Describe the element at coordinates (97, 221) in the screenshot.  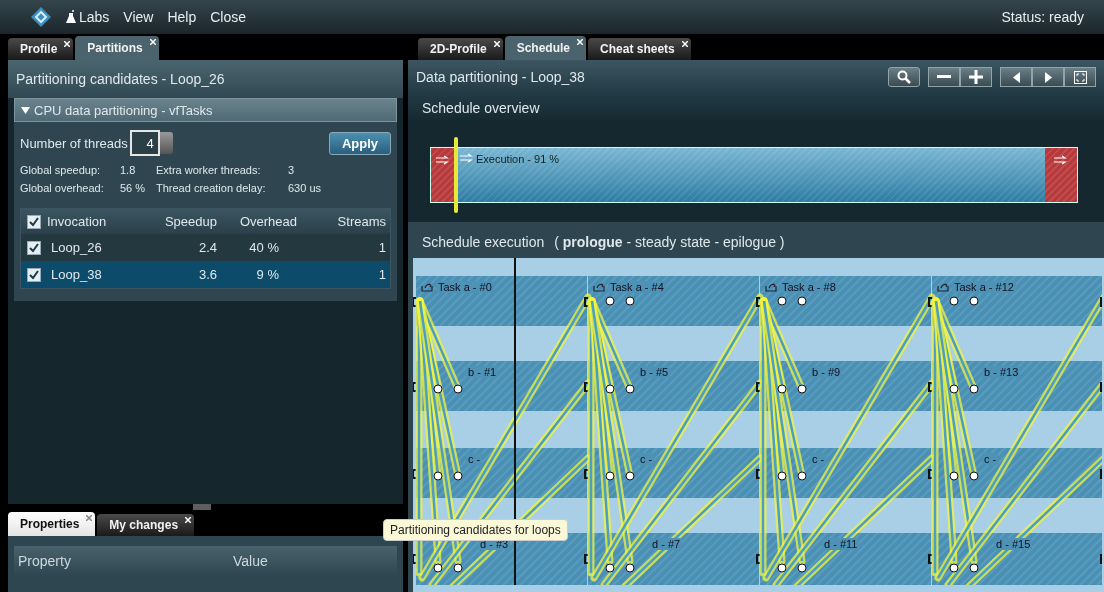
I see `column-header: Invocation` at that location.